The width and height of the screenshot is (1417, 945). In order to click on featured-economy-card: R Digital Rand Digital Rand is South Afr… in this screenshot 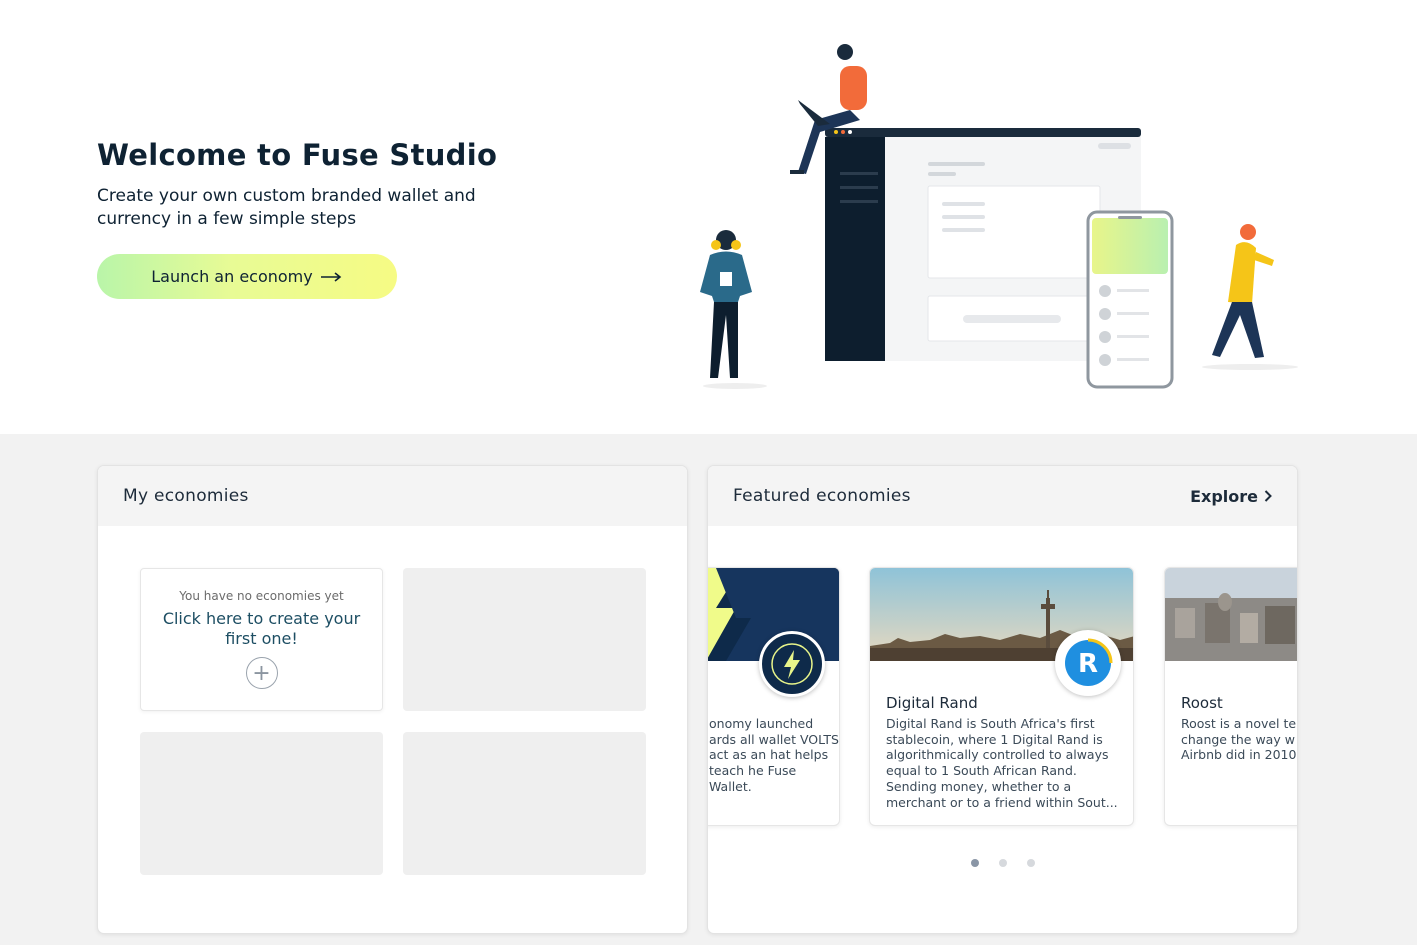, I will do `click(1001, 696)`.